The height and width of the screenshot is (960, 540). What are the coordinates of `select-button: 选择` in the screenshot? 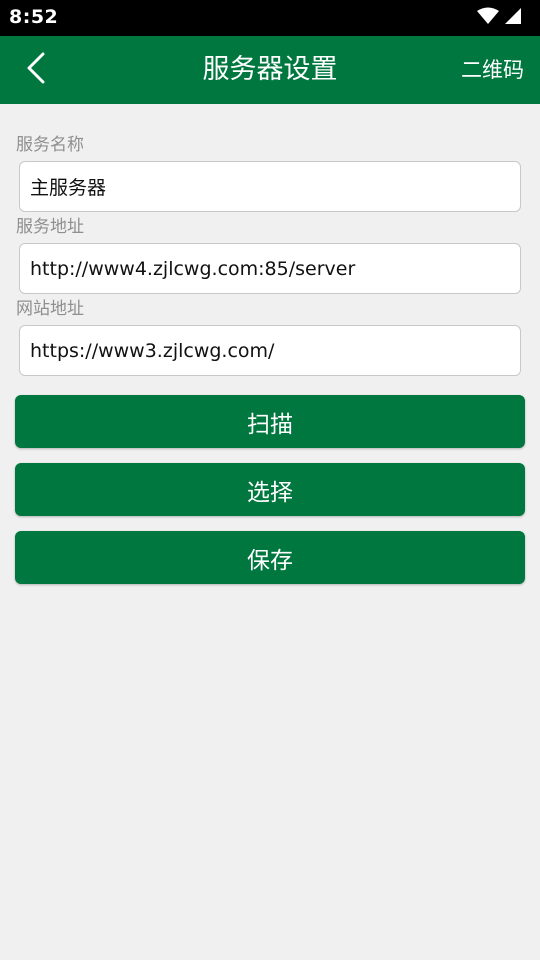 It's located at (270, 489).